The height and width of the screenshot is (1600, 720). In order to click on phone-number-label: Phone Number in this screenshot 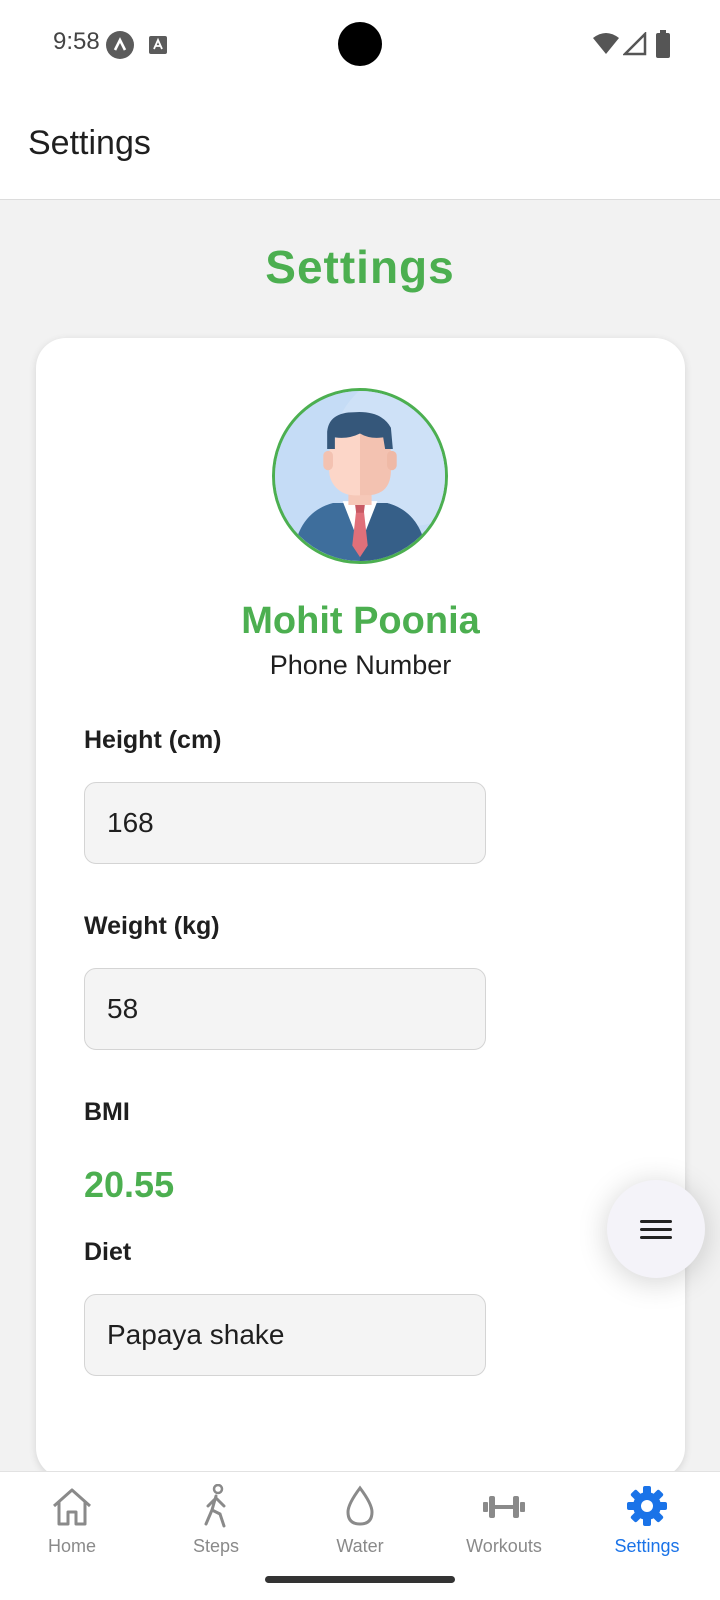, I will do `click(360, 665)`.